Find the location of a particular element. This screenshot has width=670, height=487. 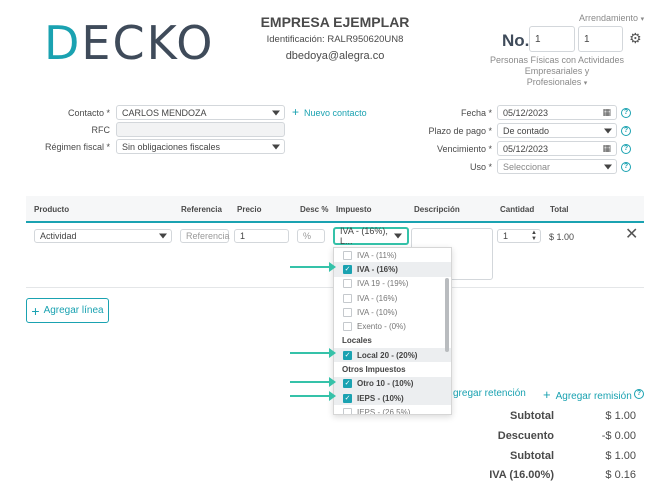

tax-option: ✓ IEPS - (10%) is located at coordinates (392, 398).